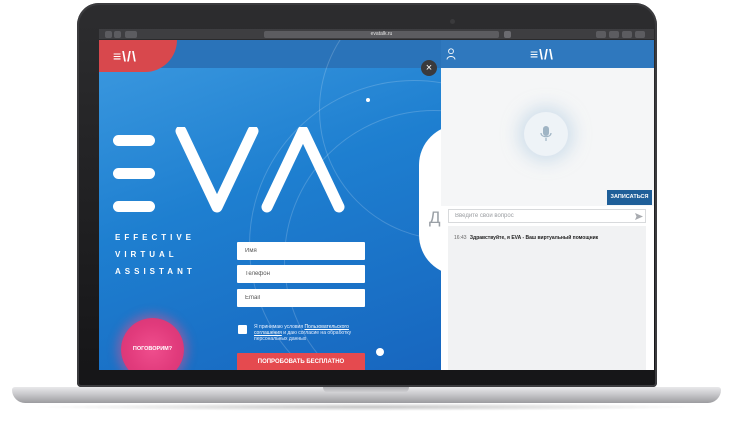  What do you see at coordinates (429, 68) in the screenshot?
I see `close-chat-button: ×` at bounding box center [429, 68].